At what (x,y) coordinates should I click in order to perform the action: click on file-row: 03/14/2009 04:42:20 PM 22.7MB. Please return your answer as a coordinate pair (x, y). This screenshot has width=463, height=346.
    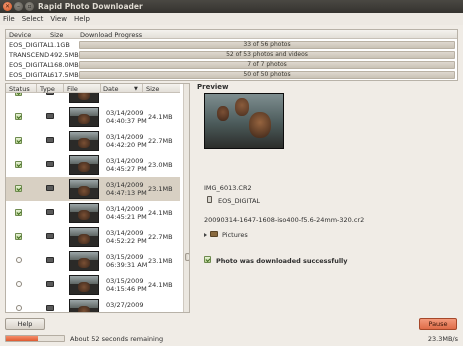
    Looking at the image, I should click on (93, 141).